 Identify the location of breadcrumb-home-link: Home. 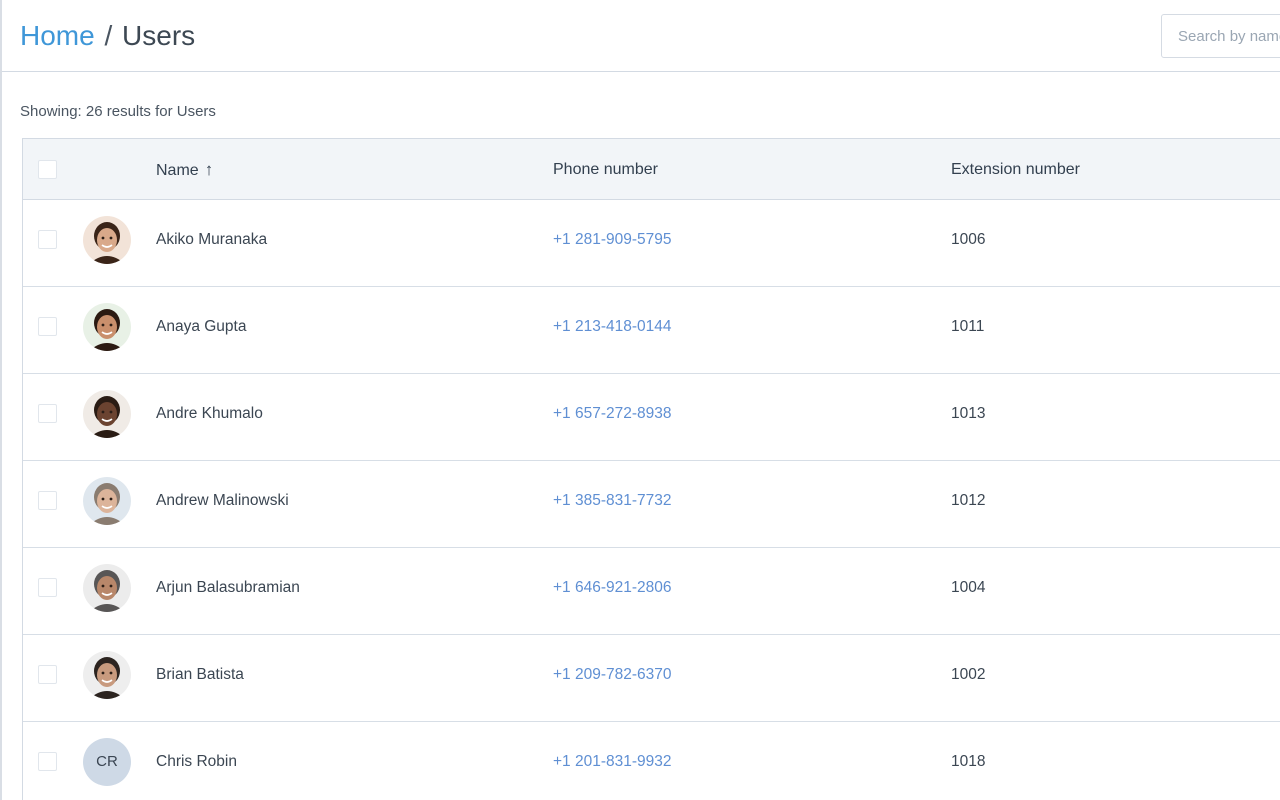
(57, 35).